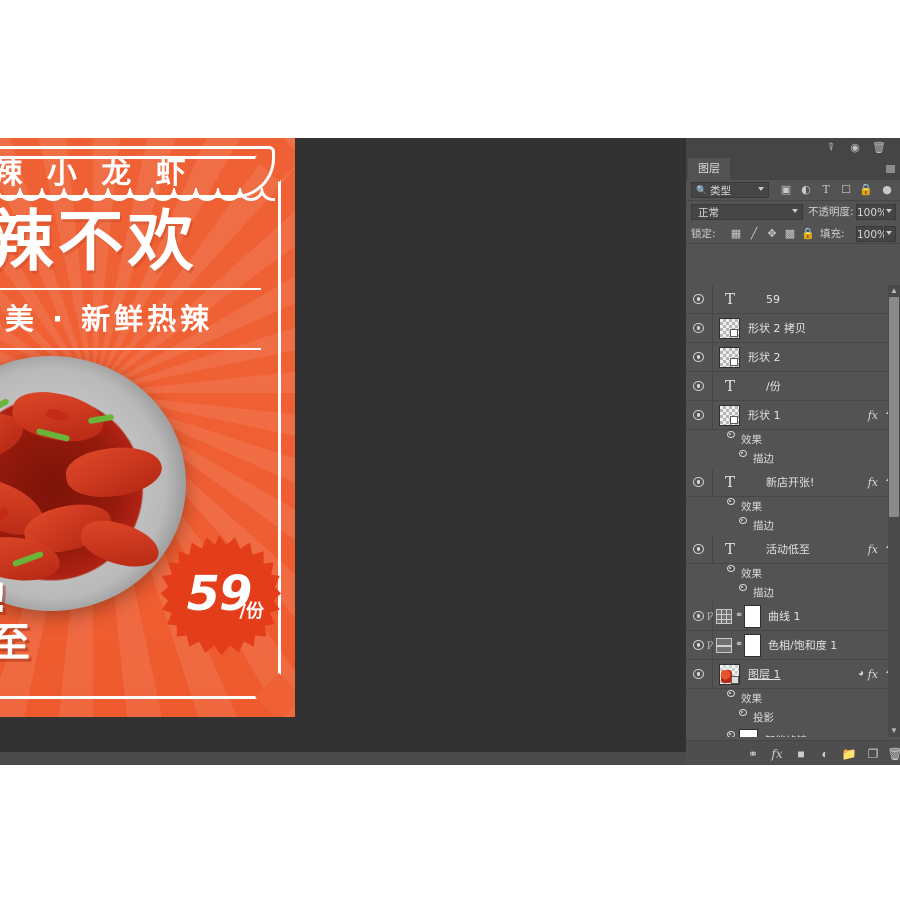  I want to click on panel-menu-icon, so click(890, 169).